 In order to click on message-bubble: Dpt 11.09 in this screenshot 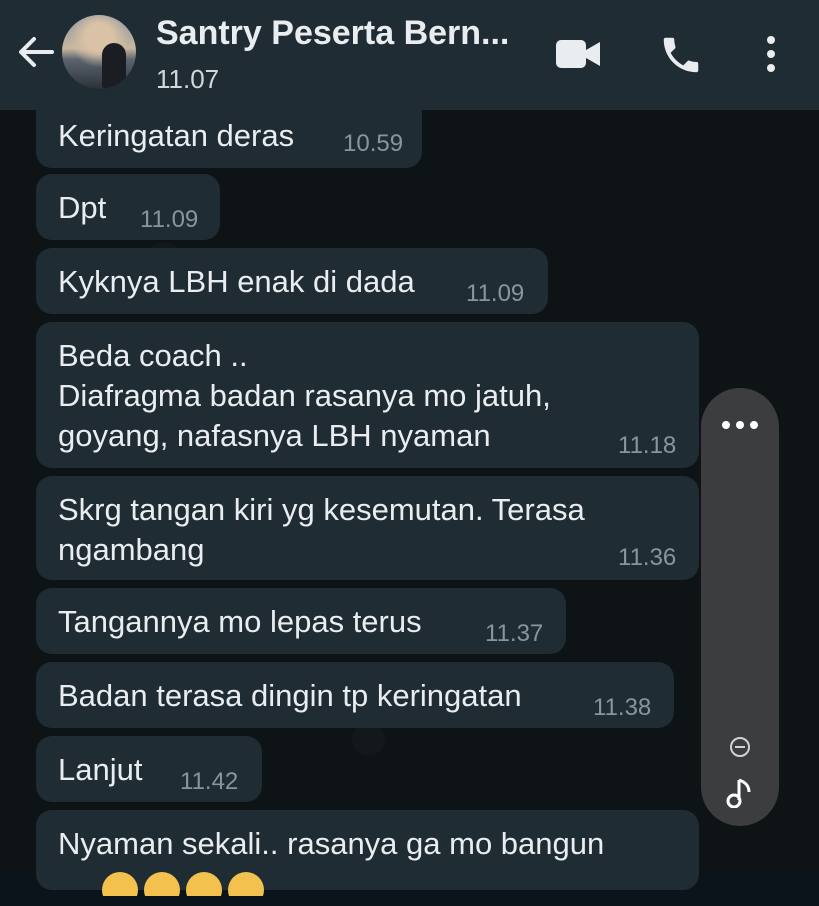, I will do `click(128, 207)`.